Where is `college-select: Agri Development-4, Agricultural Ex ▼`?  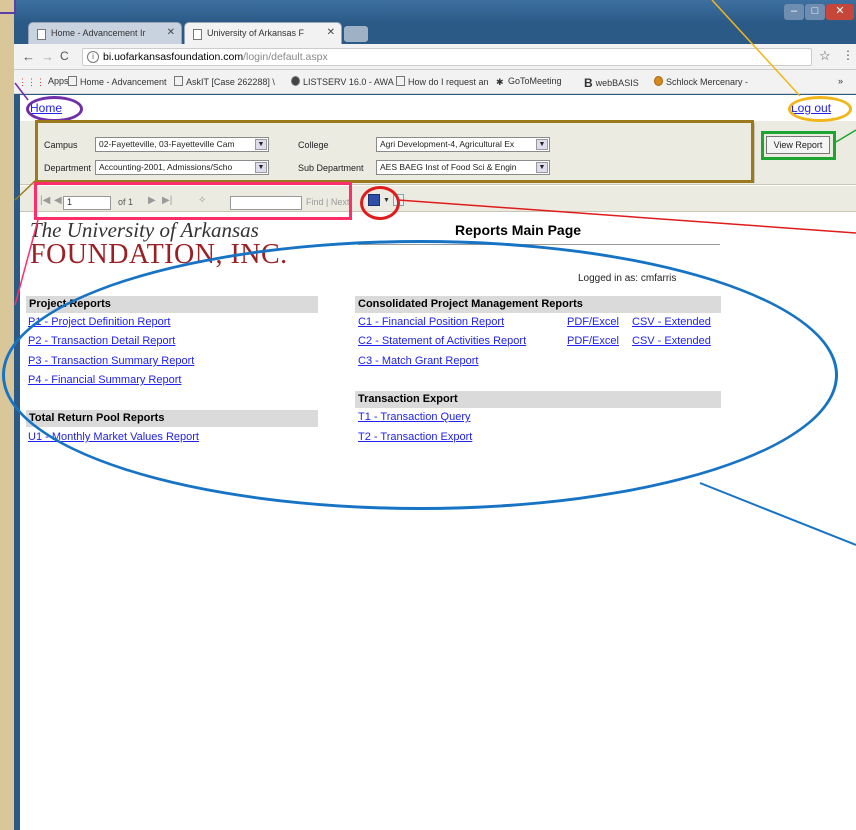
college-select: Agri Development-4, Agricultural Ex ▼ is located at coordinates (463, 144).